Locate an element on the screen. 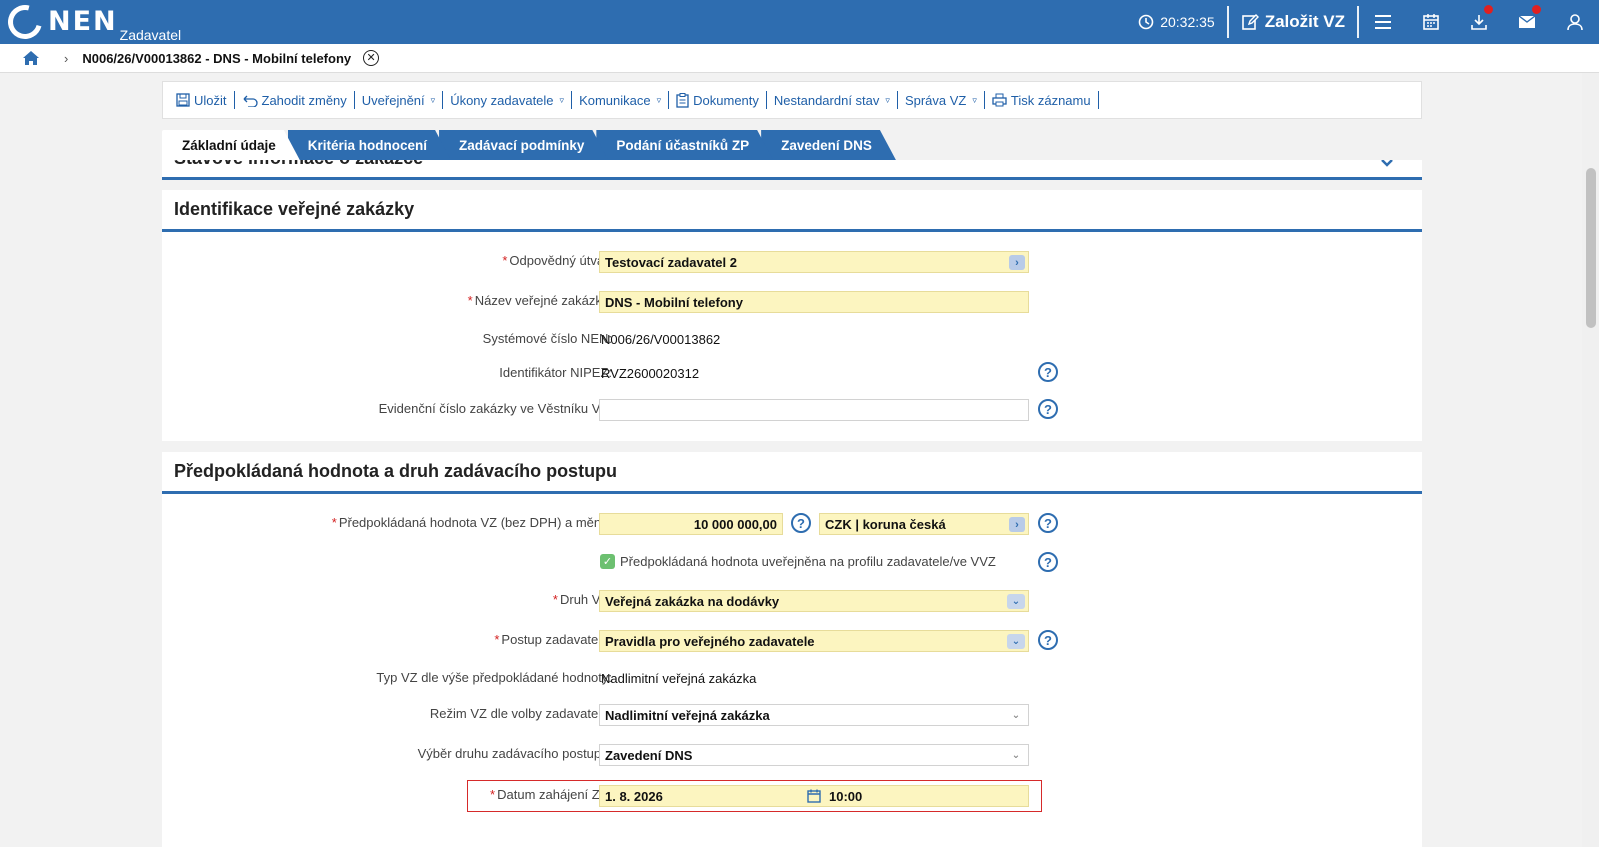 This screenshot has height=847, width=1599. tab-tender-conditions: Zadávací podmínky is located at coordinates (523, 145).